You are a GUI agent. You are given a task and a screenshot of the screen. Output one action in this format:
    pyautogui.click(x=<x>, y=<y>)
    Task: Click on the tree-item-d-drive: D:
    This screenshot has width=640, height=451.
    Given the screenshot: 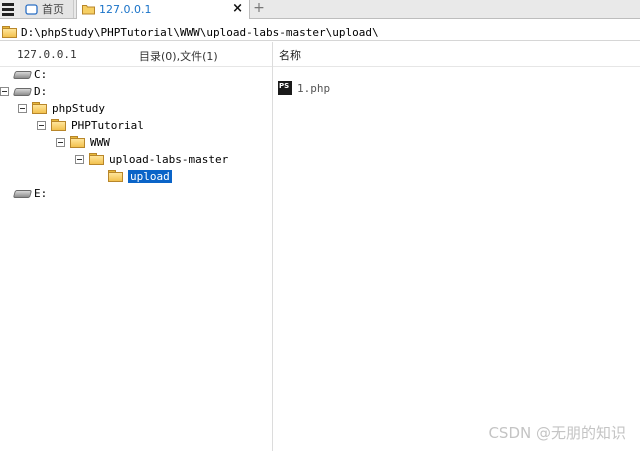 What is the action you would take?
    pyautogui.click(x=23, y=91)
    